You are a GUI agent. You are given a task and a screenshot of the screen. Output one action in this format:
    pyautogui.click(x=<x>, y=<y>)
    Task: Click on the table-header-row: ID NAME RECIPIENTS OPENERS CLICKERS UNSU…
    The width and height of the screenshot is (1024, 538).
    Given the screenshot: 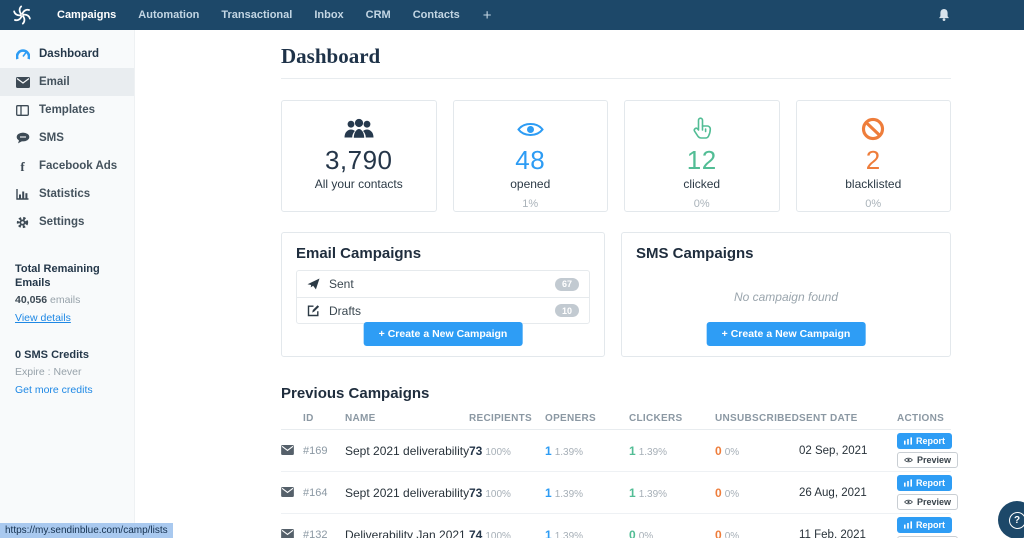 What is the action you would take?
    pyautogui.click(x=616, y=419)
    